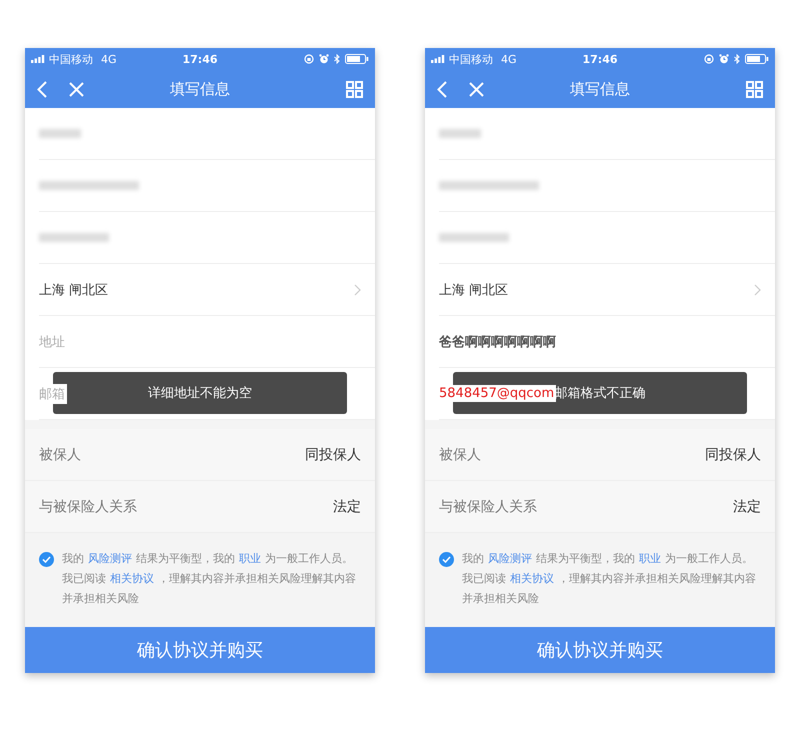 The width and height of the screenshot is (800, 730). What do you see at coordinates (53, 394) in the screenshot?
I see `input-placeholder: 邮箱` at bounding box center [53, 394].